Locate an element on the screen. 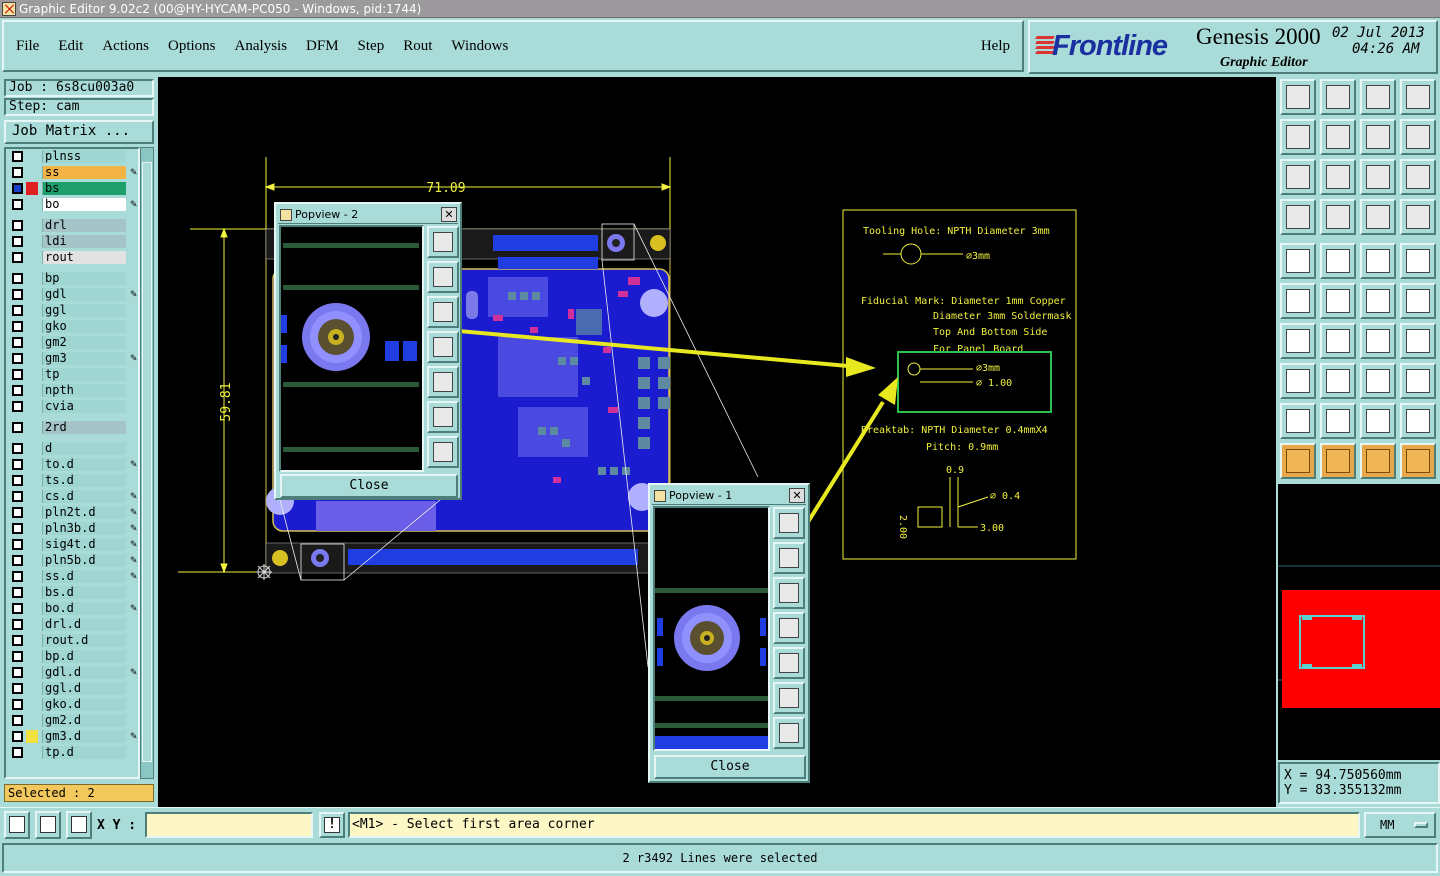  popview-1-titlebar: Popview - 1 ✕ is located at coordinates (729, 496).